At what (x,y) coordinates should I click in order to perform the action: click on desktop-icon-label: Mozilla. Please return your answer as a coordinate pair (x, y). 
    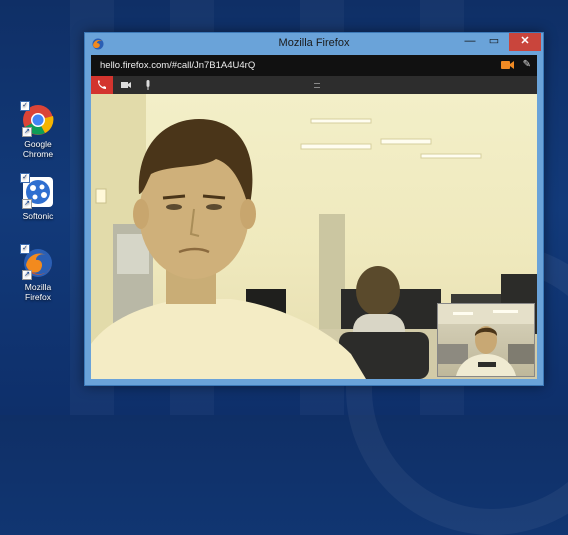
    Looking at the image, I should click on (38, 287).